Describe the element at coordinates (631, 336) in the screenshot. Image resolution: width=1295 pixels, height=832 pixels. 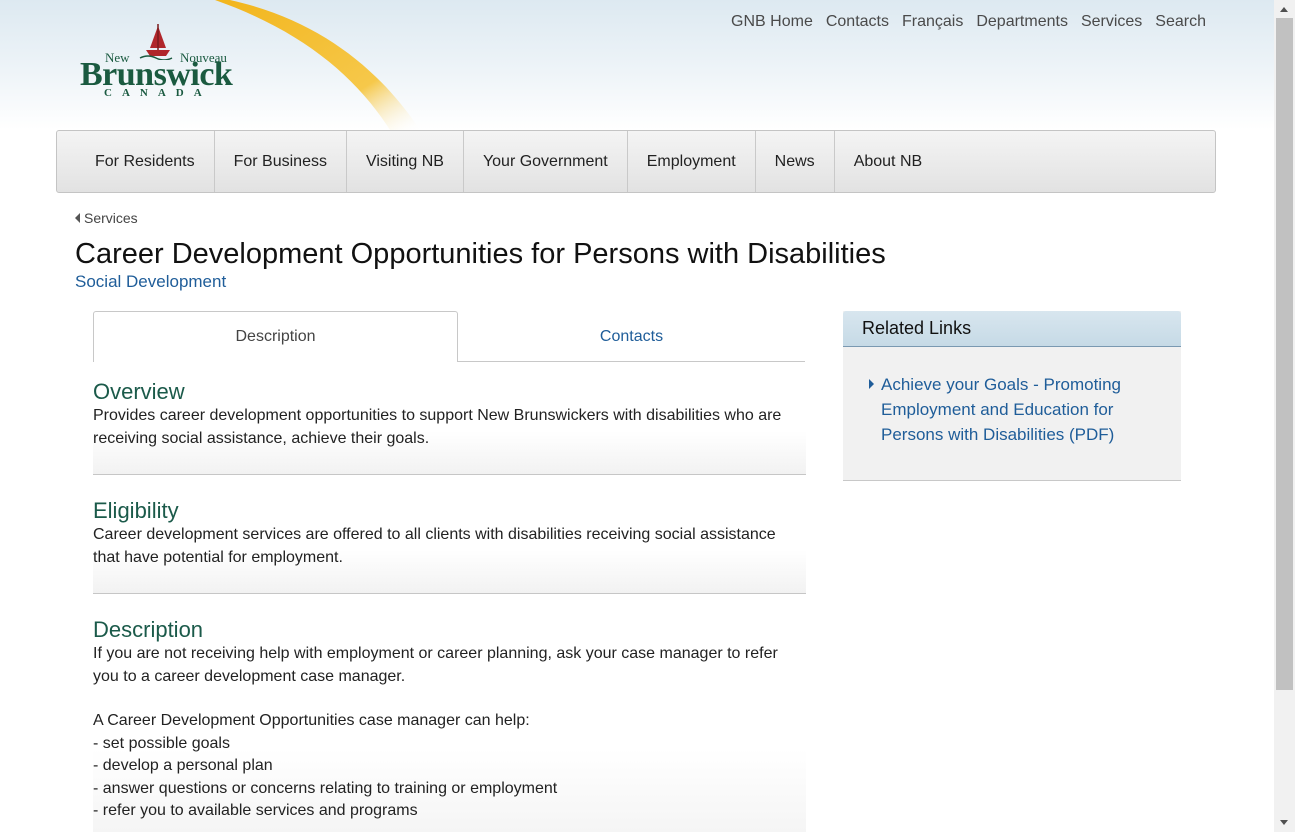
I see `tab-contacts: Contacts` at that location.